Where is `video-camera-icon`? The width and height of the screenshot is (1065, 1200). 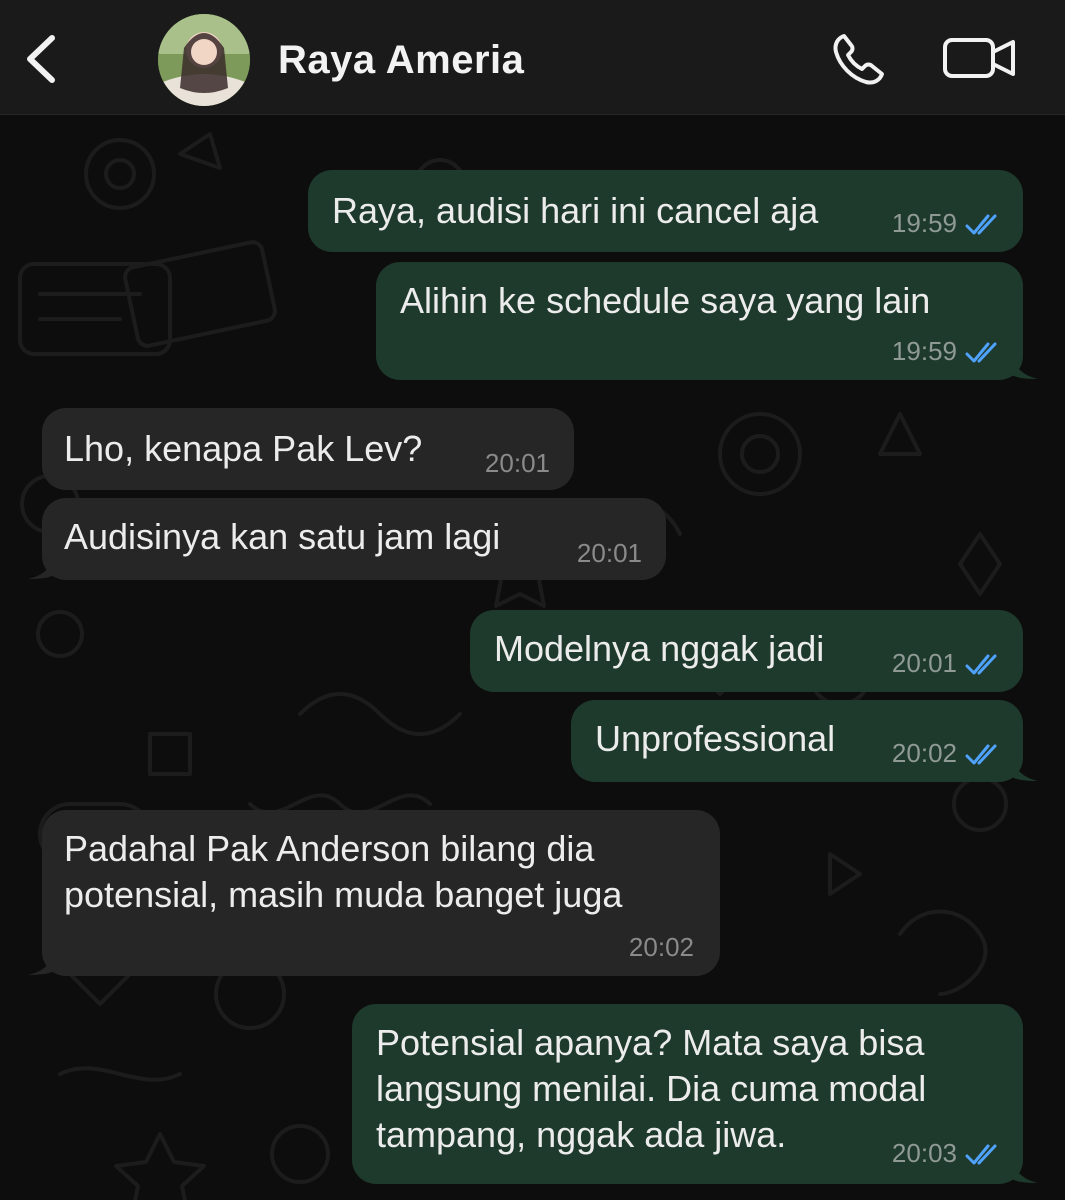
video-camera-icon is located at coordinates (979, 58).